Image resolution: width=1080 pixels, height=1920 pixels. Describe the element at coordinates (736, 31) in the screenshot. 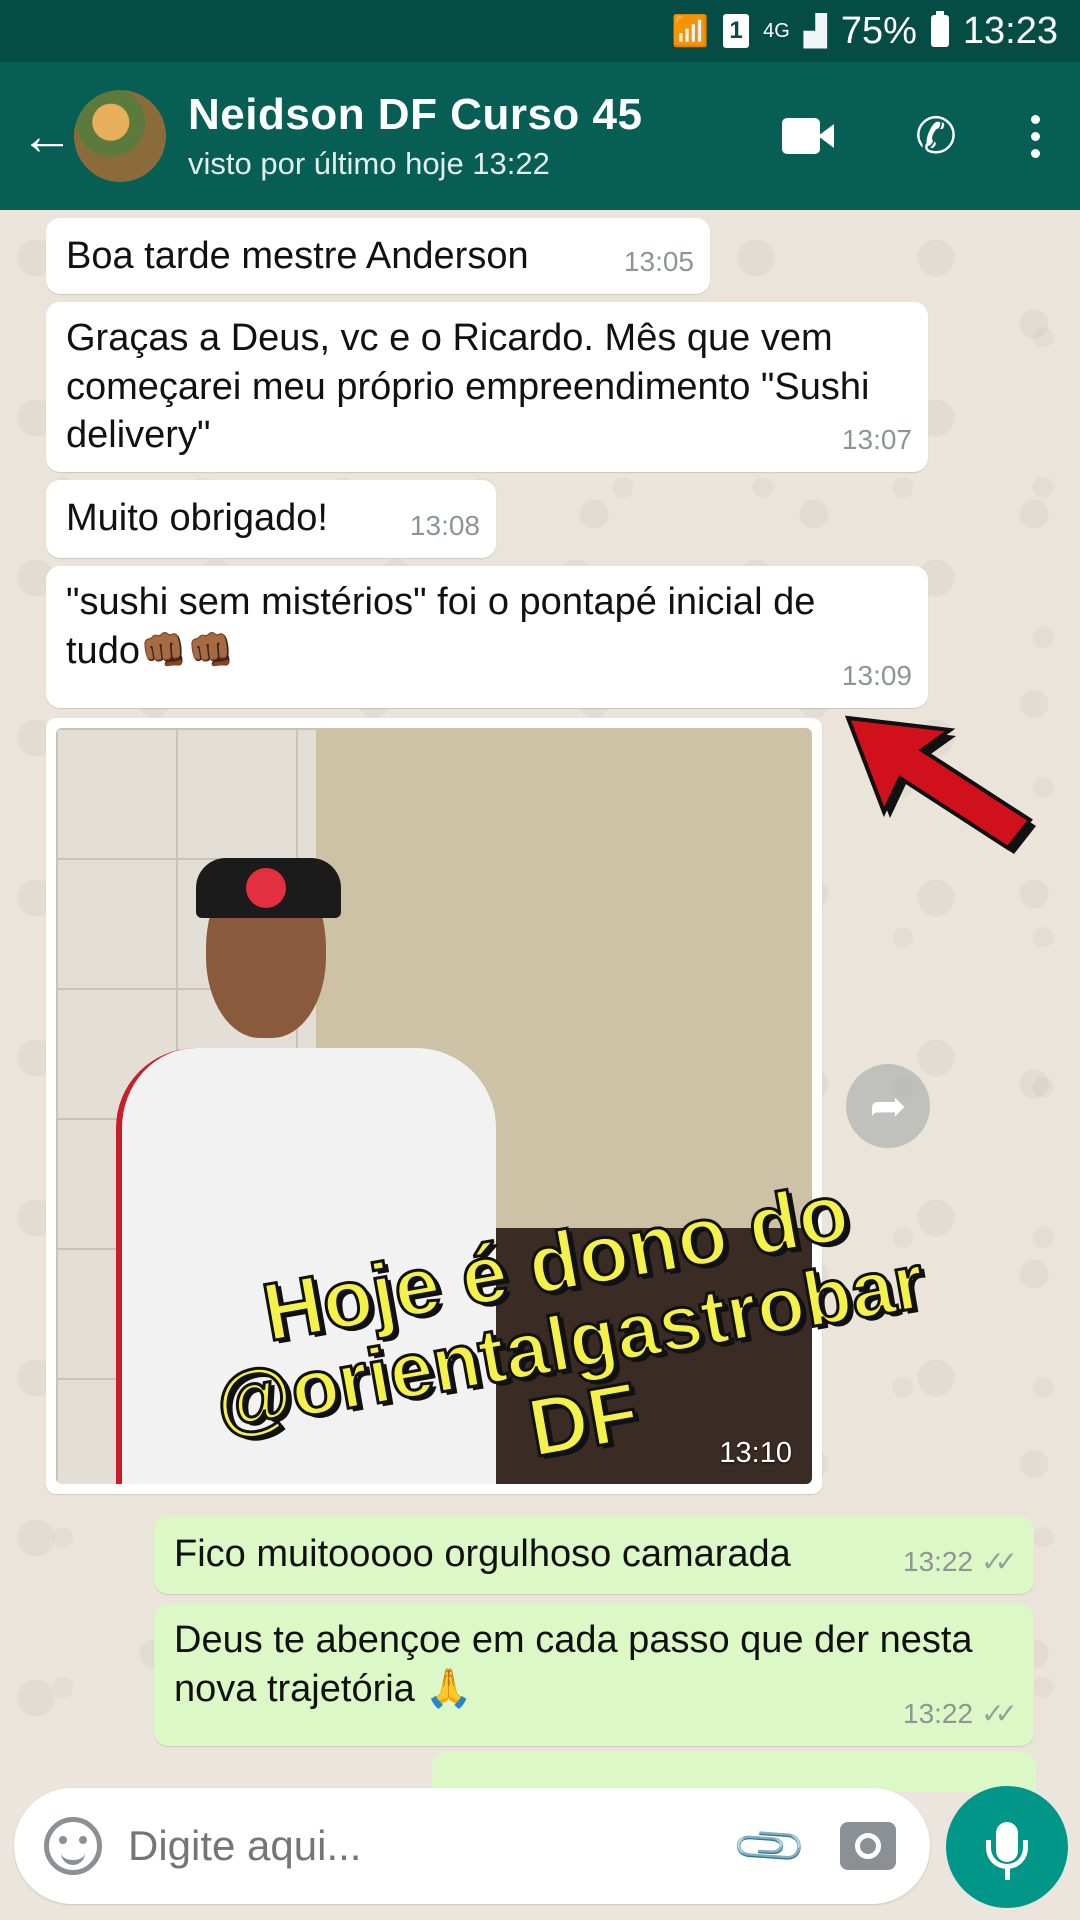

I see `sim-icon: 1` at that location.